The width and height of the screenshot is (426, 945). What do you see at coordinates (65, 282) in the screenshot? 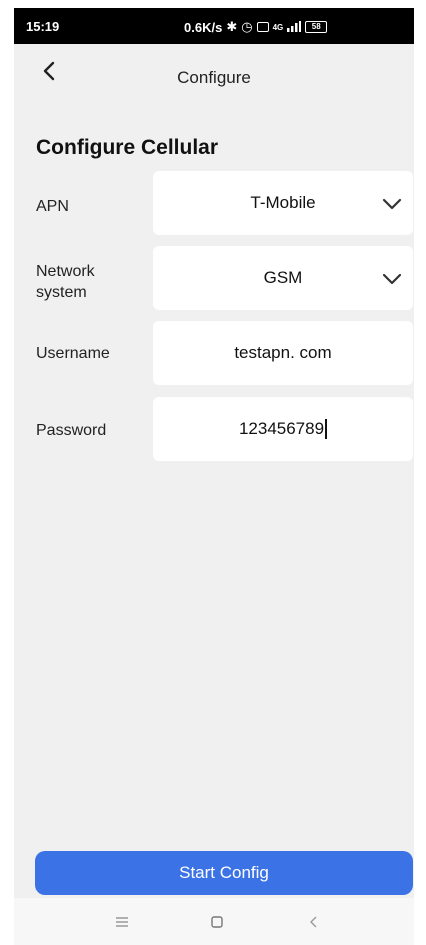
I see `network-system-label: Network system` at bounding box center [65, 282].